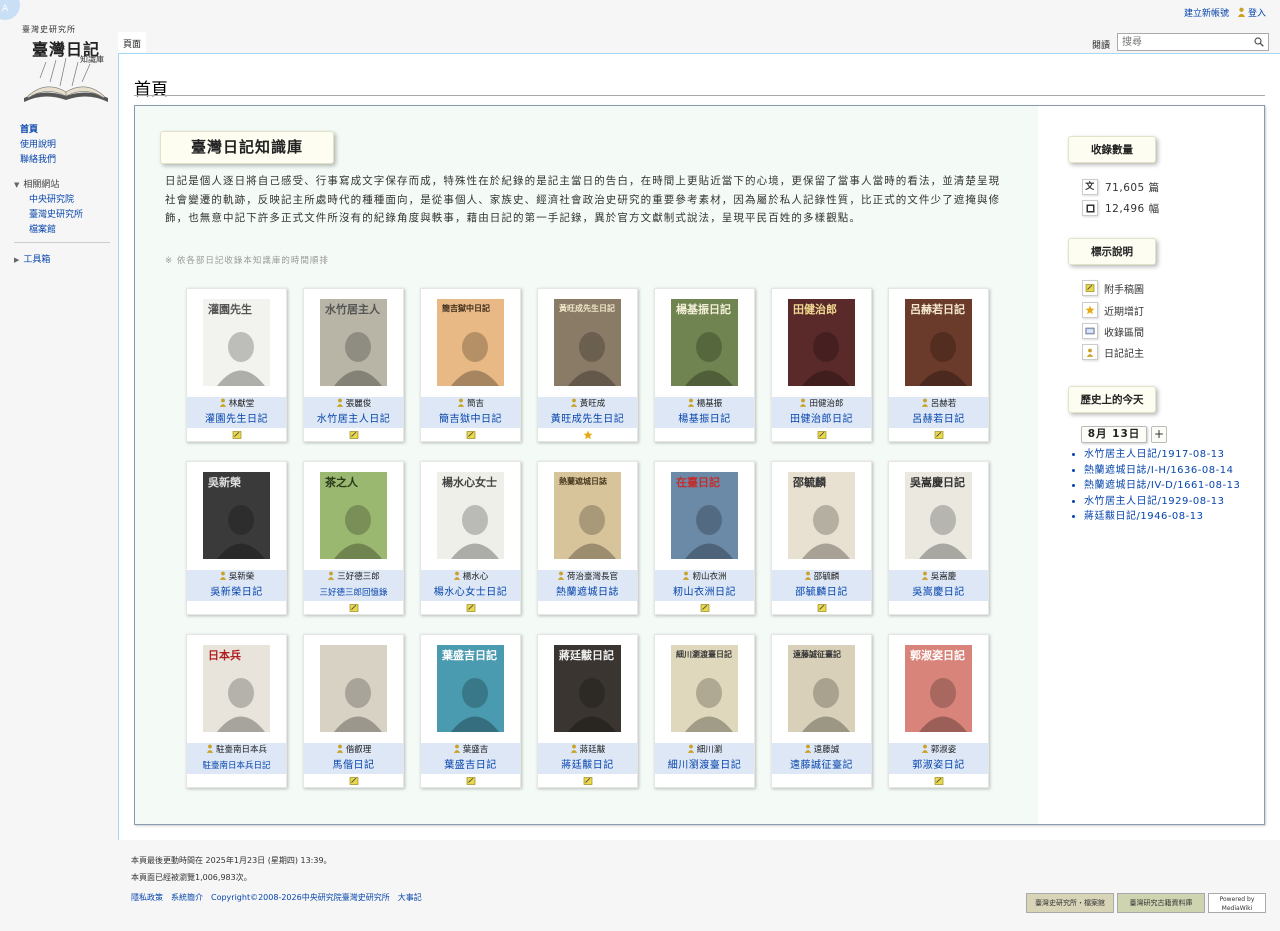  I want to click on diary-cover-image: 田健治郎, so click(821, 342).